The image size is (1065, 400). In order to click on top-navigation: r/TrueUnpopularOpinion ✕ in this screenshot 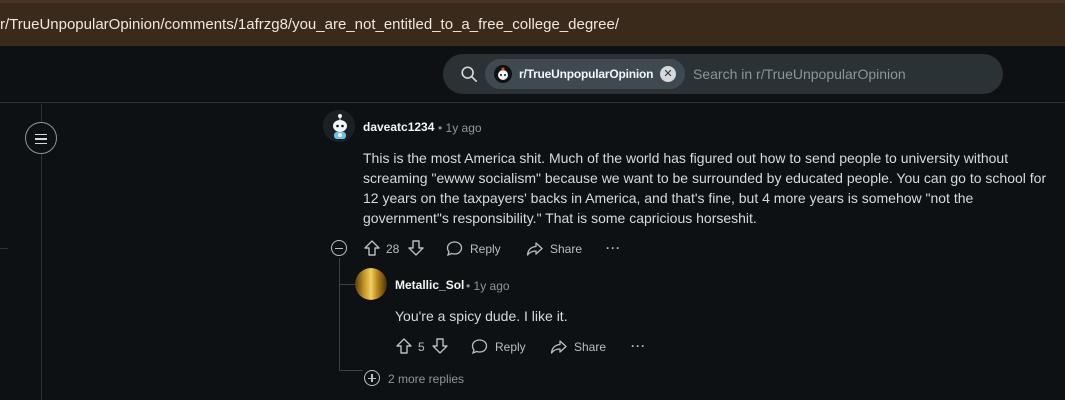, I will do `click(532, 74)`.